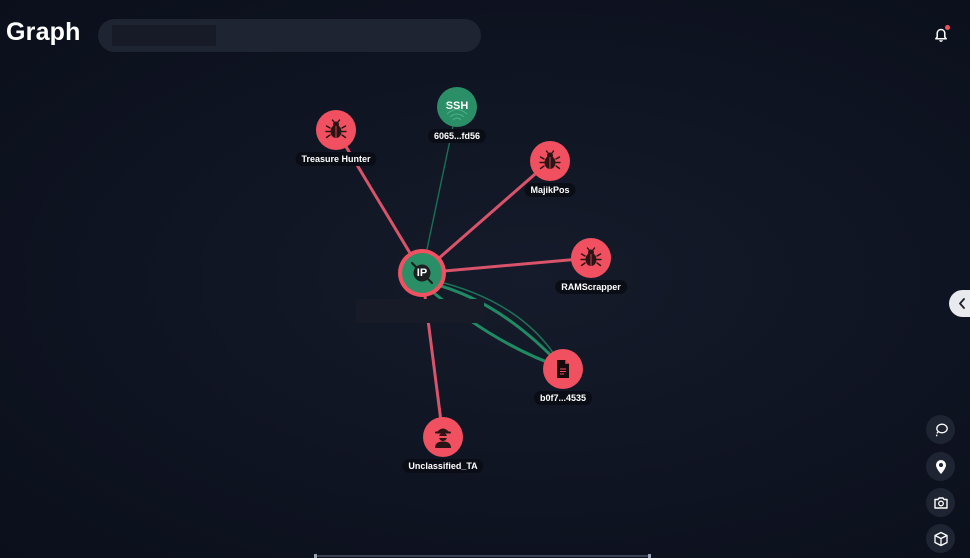 This screenshot has width=970, height=558. I want to click on ip-node-text: IP, so click(422, 273).